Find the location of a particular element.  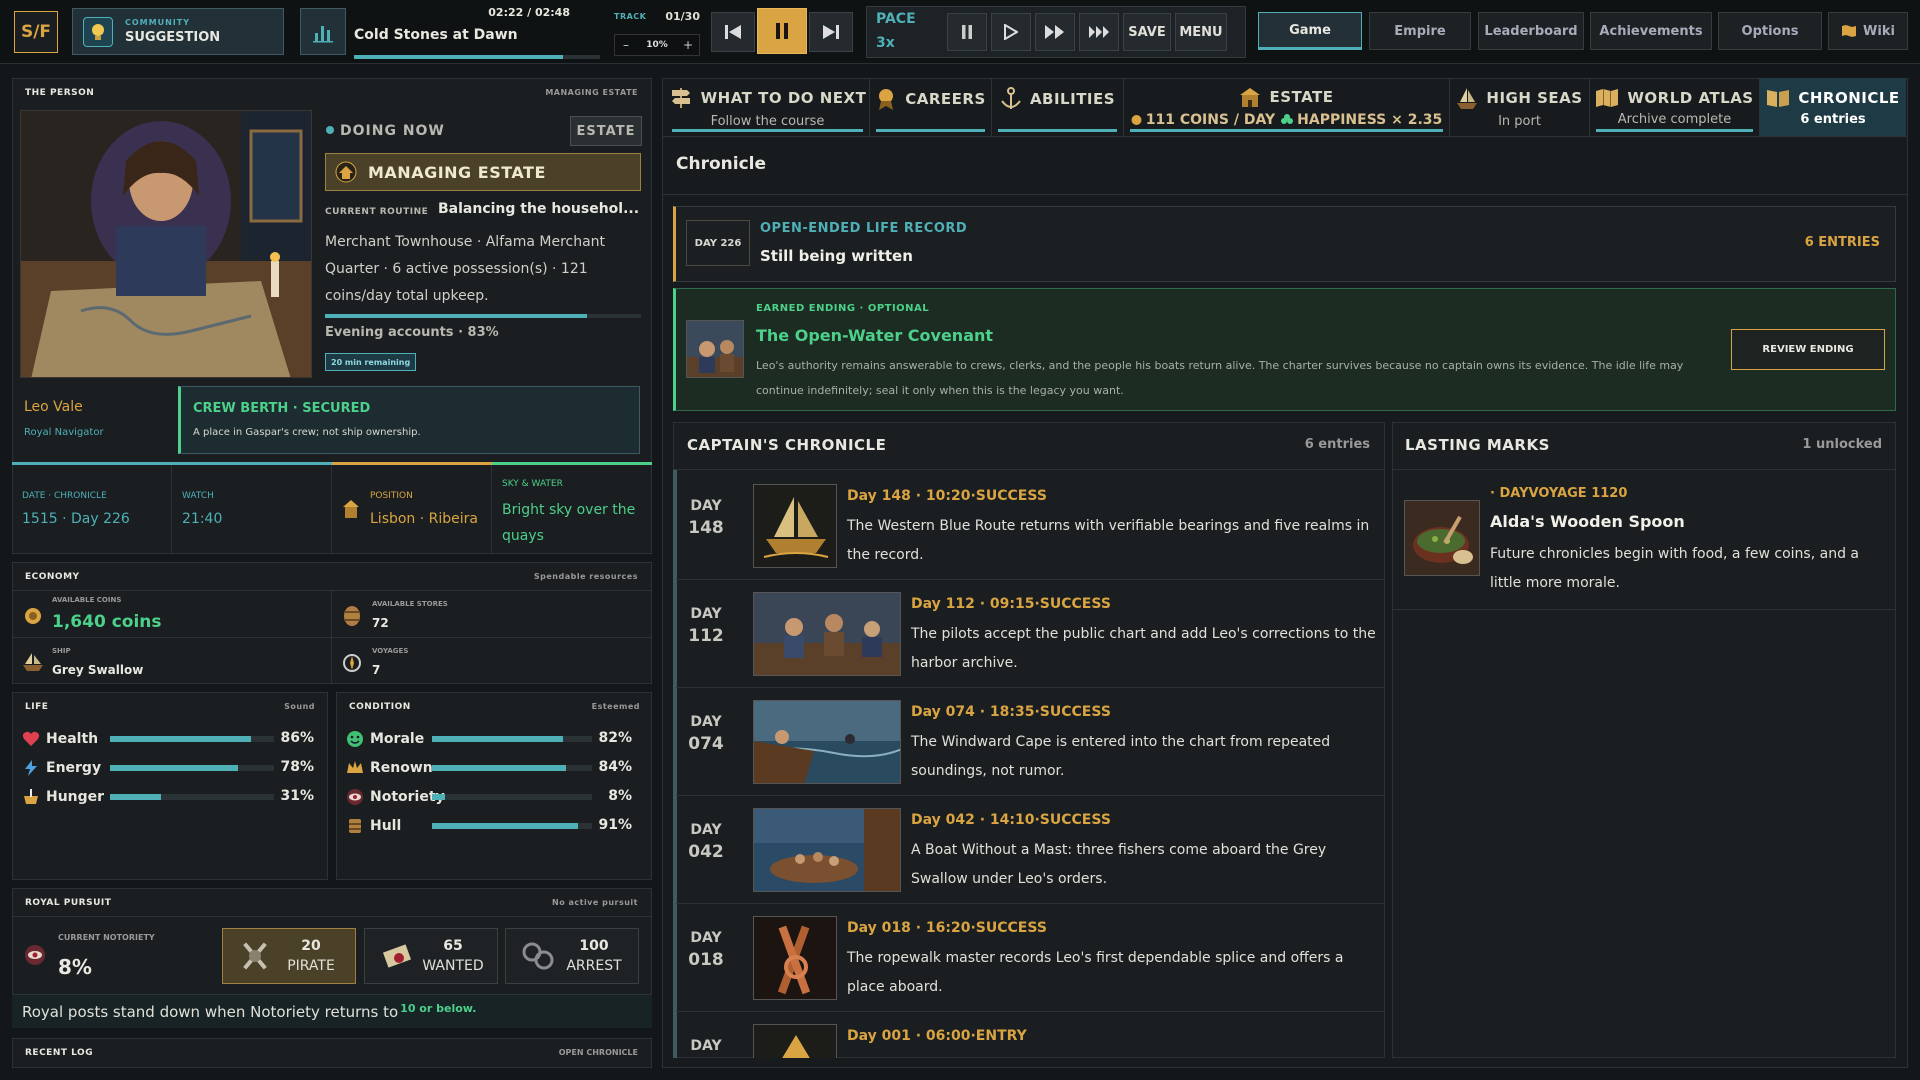

nav-tab-leaderboard: Leaderboard is located at coordinates (1531, 31).